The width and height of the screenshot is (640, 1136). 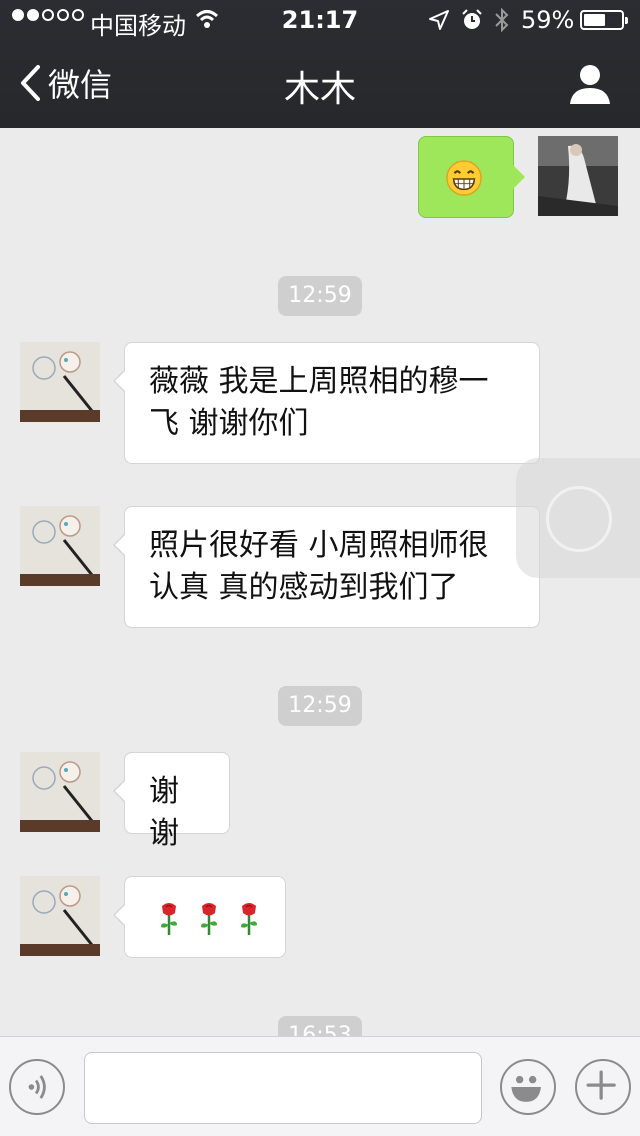 I want to click on battery-percent: 59%, so click(x=548, y=20).